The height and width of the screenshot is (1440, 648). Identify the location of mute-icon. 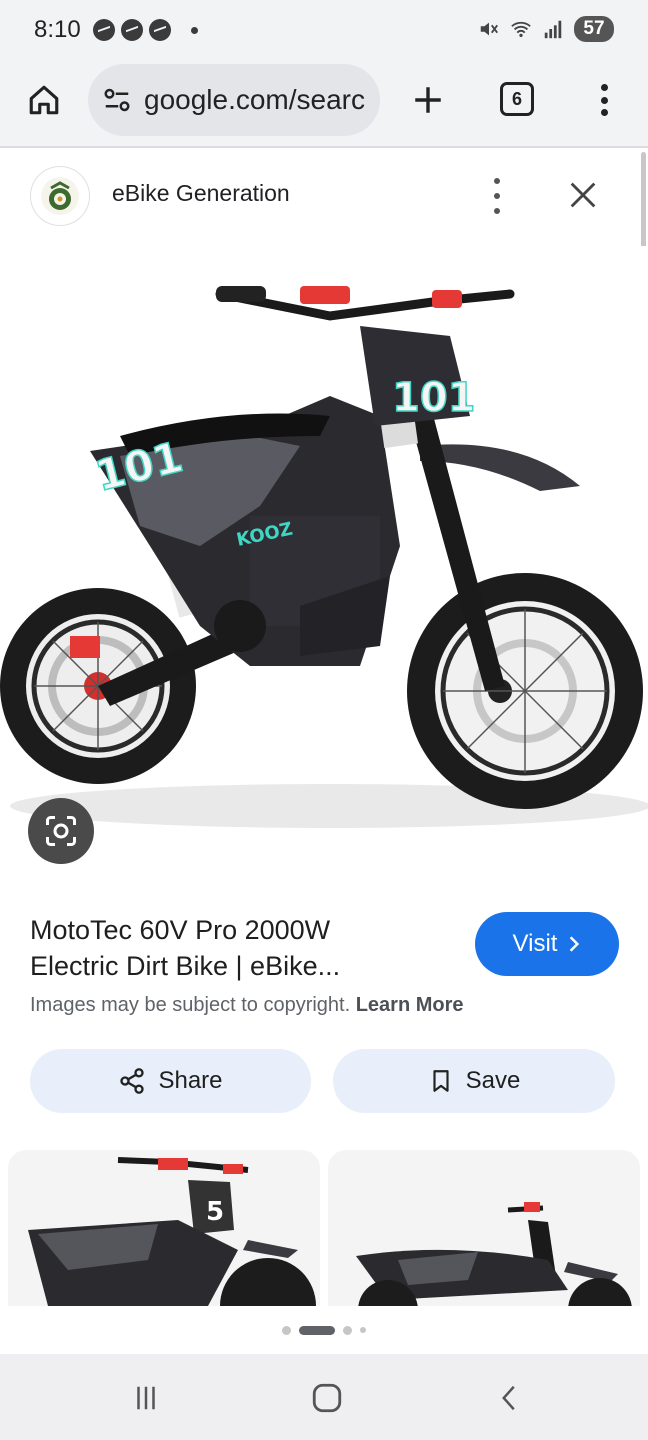
(489, 29).